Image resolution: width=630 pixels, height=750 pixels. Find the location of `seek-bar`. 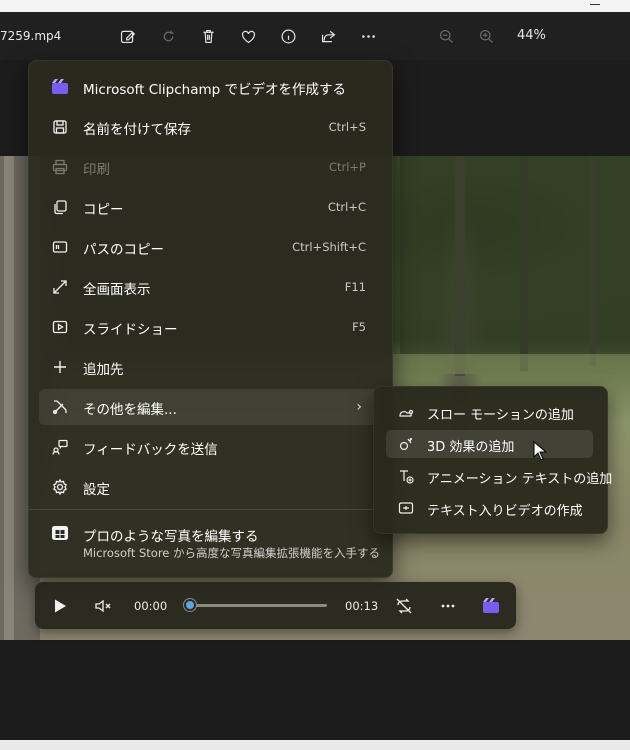

seek-bar is located at coordinates (258, 605).